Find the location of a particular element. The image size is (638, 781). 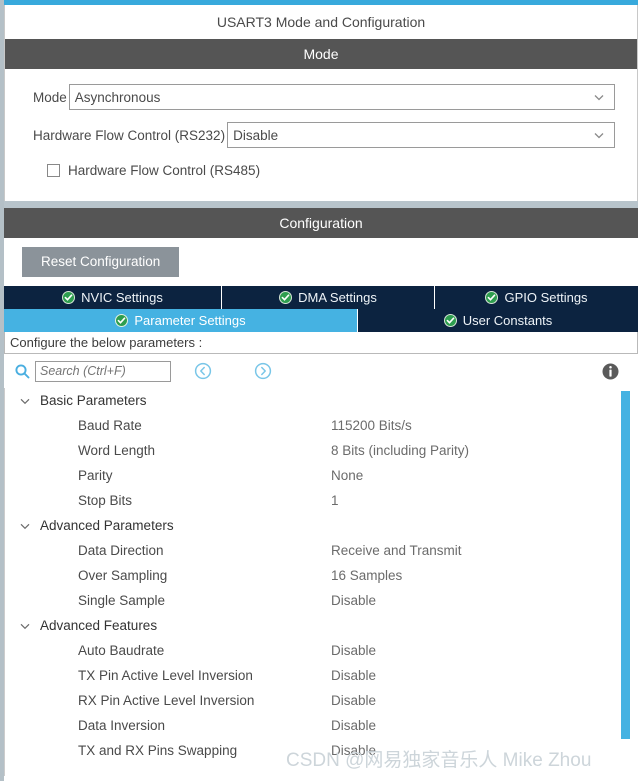

tree-group-advanced-features: Advanced Features is located at coordinates (321, 625).